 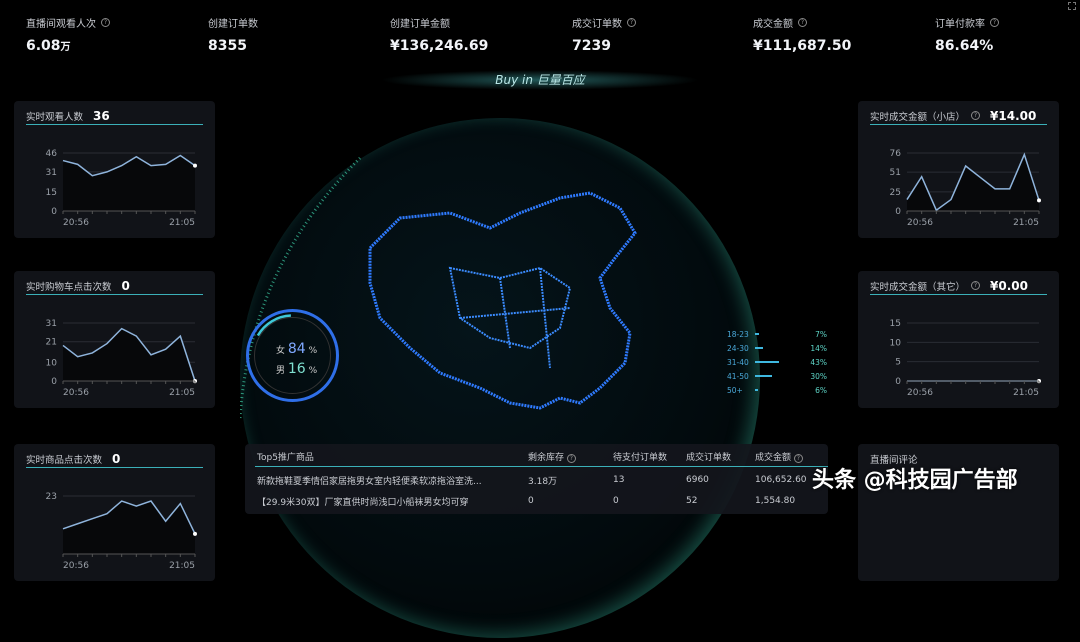 I want to click on female-label: 女, so click(x=281, y=351).